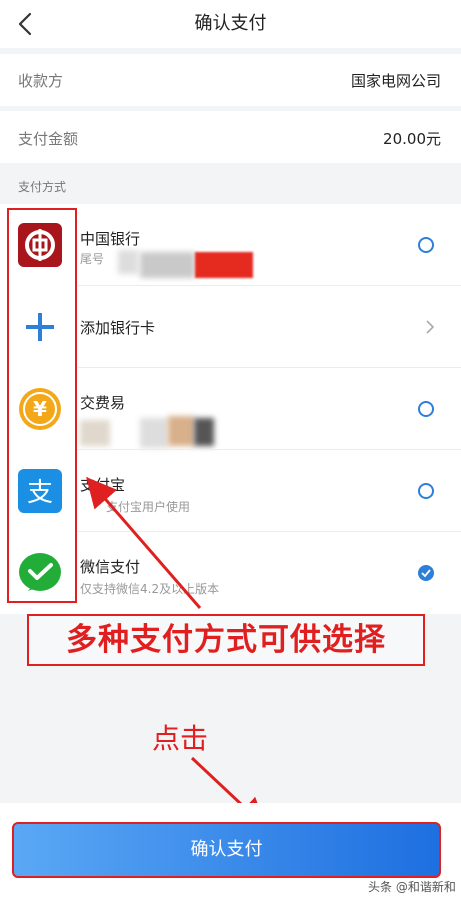  Describe the element at coordinates (412, 887) in the screenshot. I see `watermark-text: 头条 @和谐新和` at that location.